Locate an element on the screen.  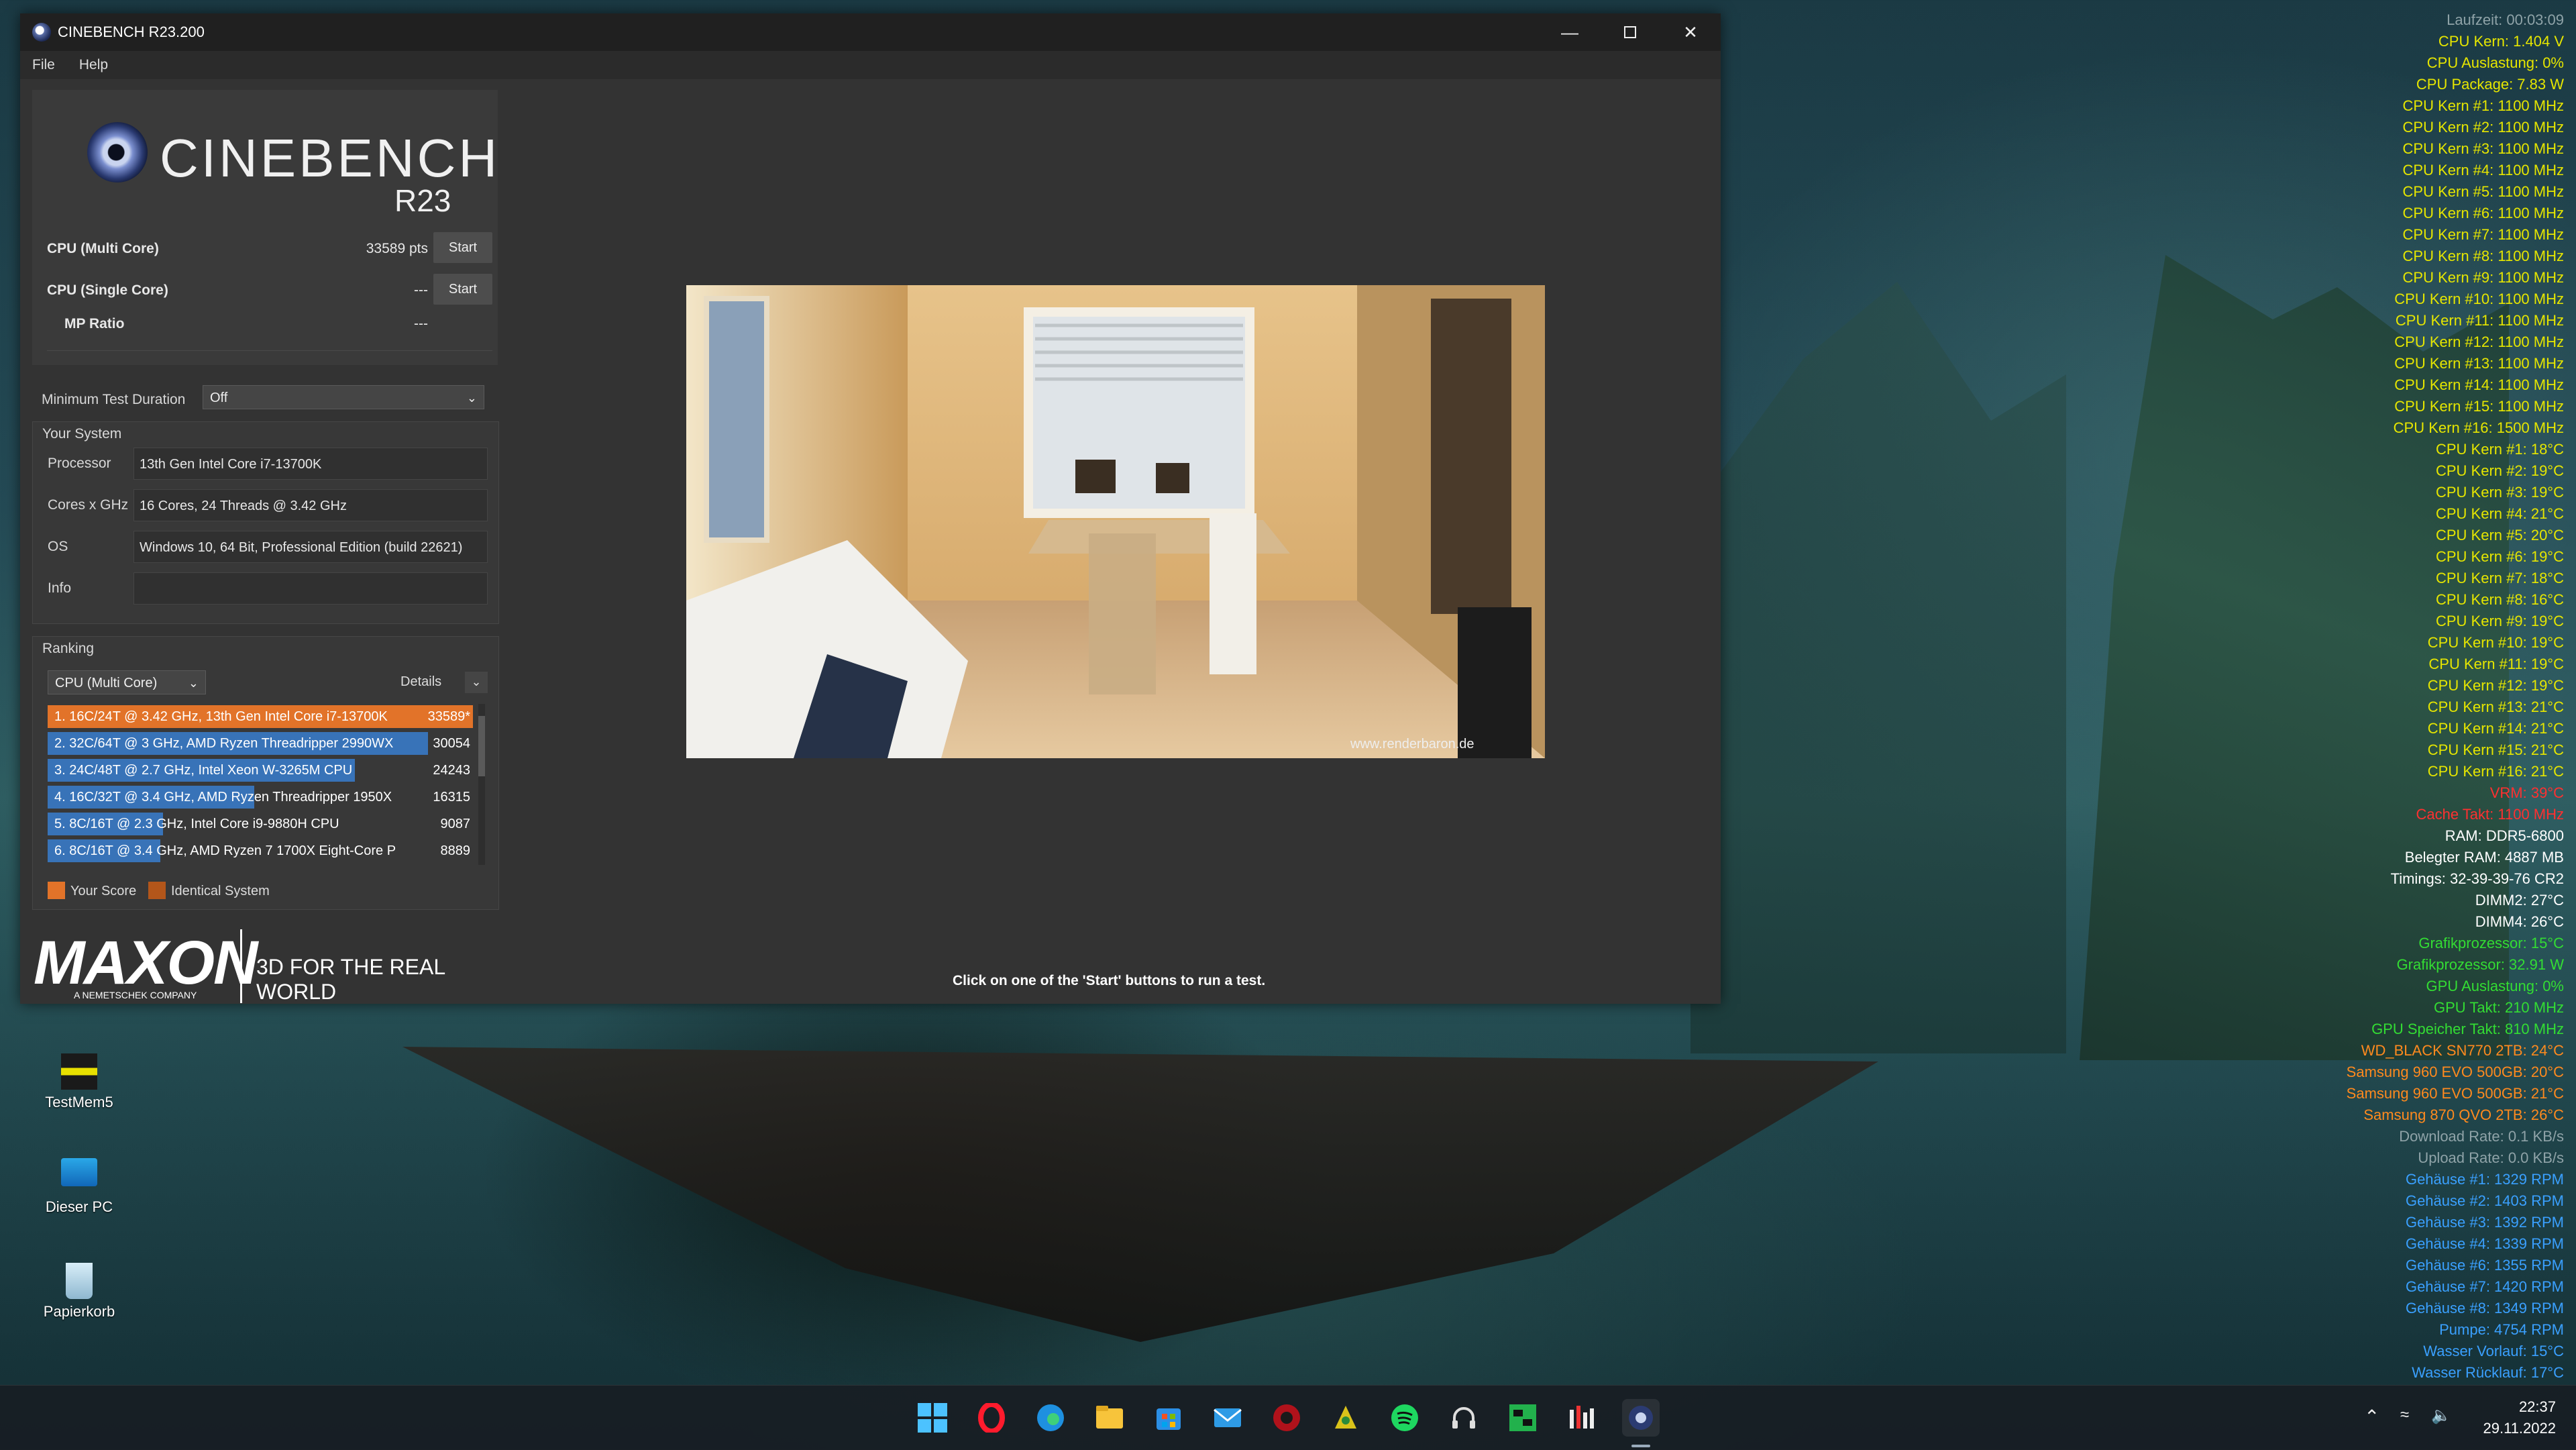
taskbar-ryzen-master is located at coordinates (1286, 1418).